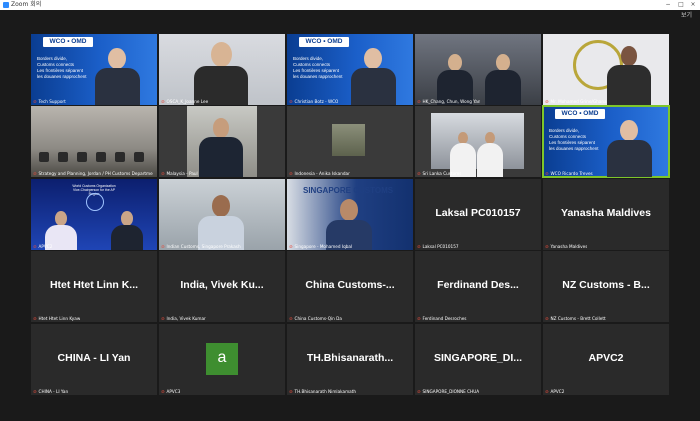 The image size is (700, 421). I want to click on participant-name-label: ⊘ China Customs-Qin Da, so click(315, 318).